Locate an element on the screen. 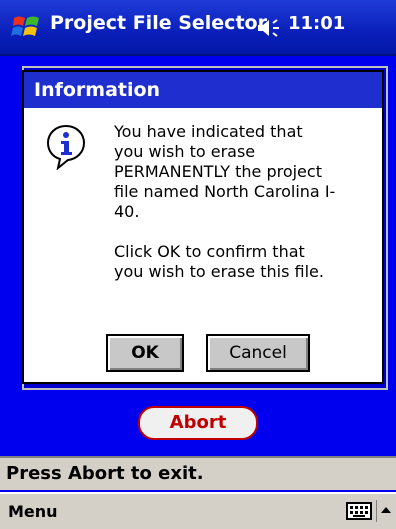 This screenshot has height=529, width=396. title-bar: Project File Selector 11:01 is located at coordinates (198, 28).